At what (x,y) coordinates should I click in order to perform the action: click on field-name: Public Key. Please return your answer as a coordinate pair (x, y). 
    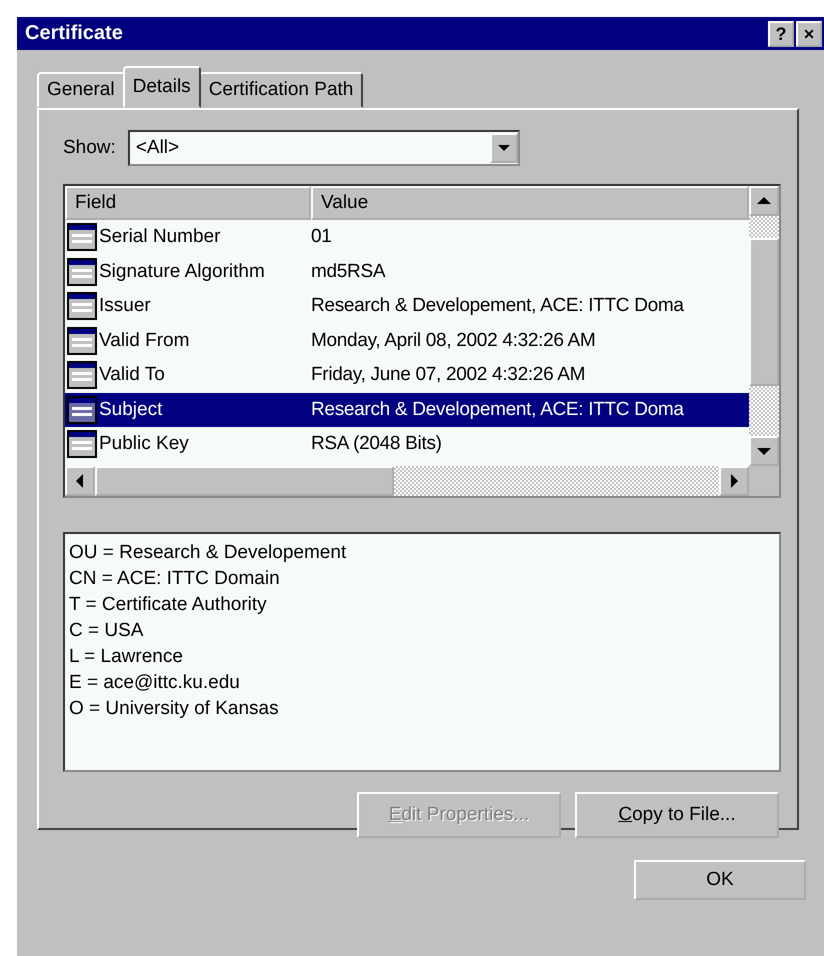
    Looking at the image, I should click on (144, 444).